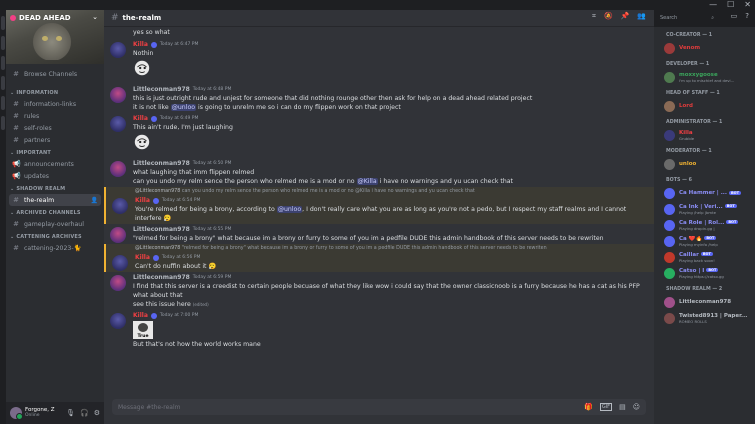  What do you see at coordinates (55, 188) in the screenshot?
I see `category-shadow-realm: ⌄ SHADOW REALM` at bounding box center [55, 188].